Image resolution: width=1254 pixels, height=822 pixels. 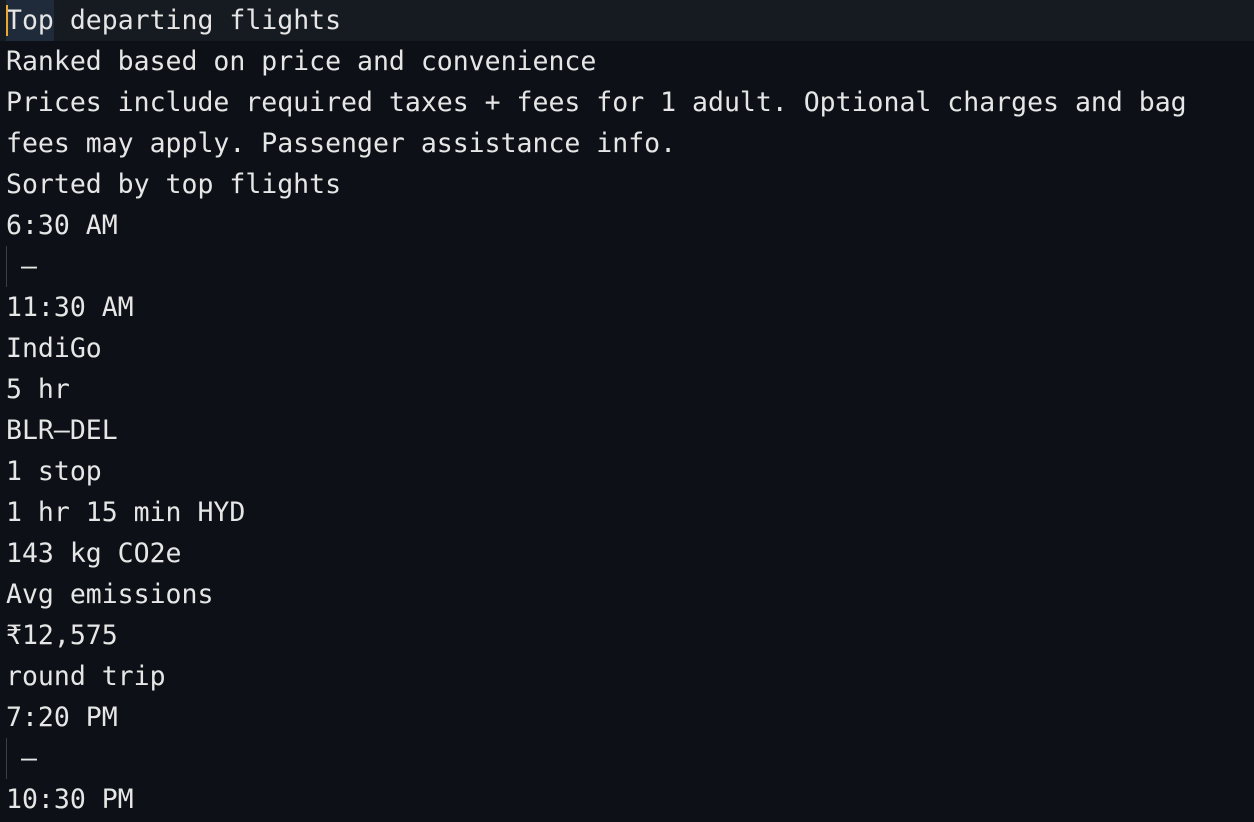 I want to click on line-text: 11:30 AM, so click(x=70, y=307).